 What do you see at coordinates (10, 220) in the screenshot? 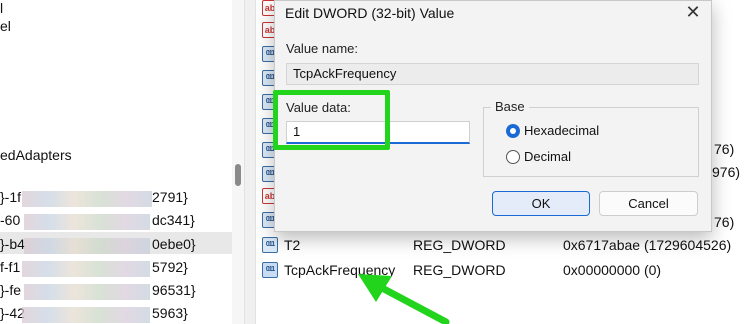
I see `tree-item-prefix: -60` at bounding box center [10, 220].